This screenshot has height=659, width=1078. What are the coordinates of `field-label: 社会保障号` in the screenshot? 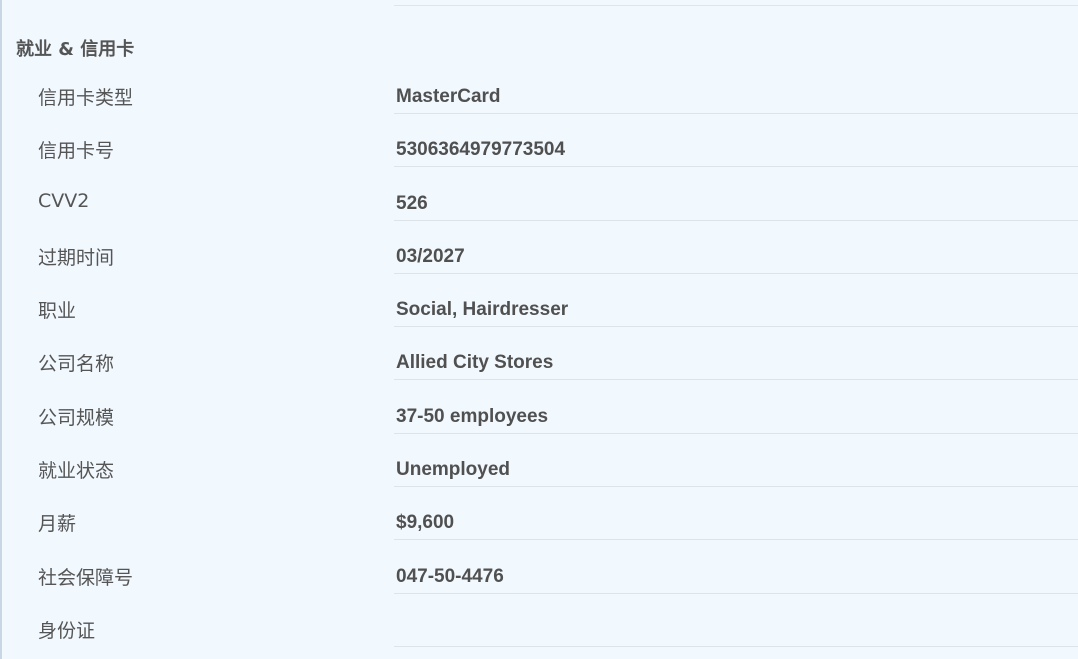 It's located at (86, 577).